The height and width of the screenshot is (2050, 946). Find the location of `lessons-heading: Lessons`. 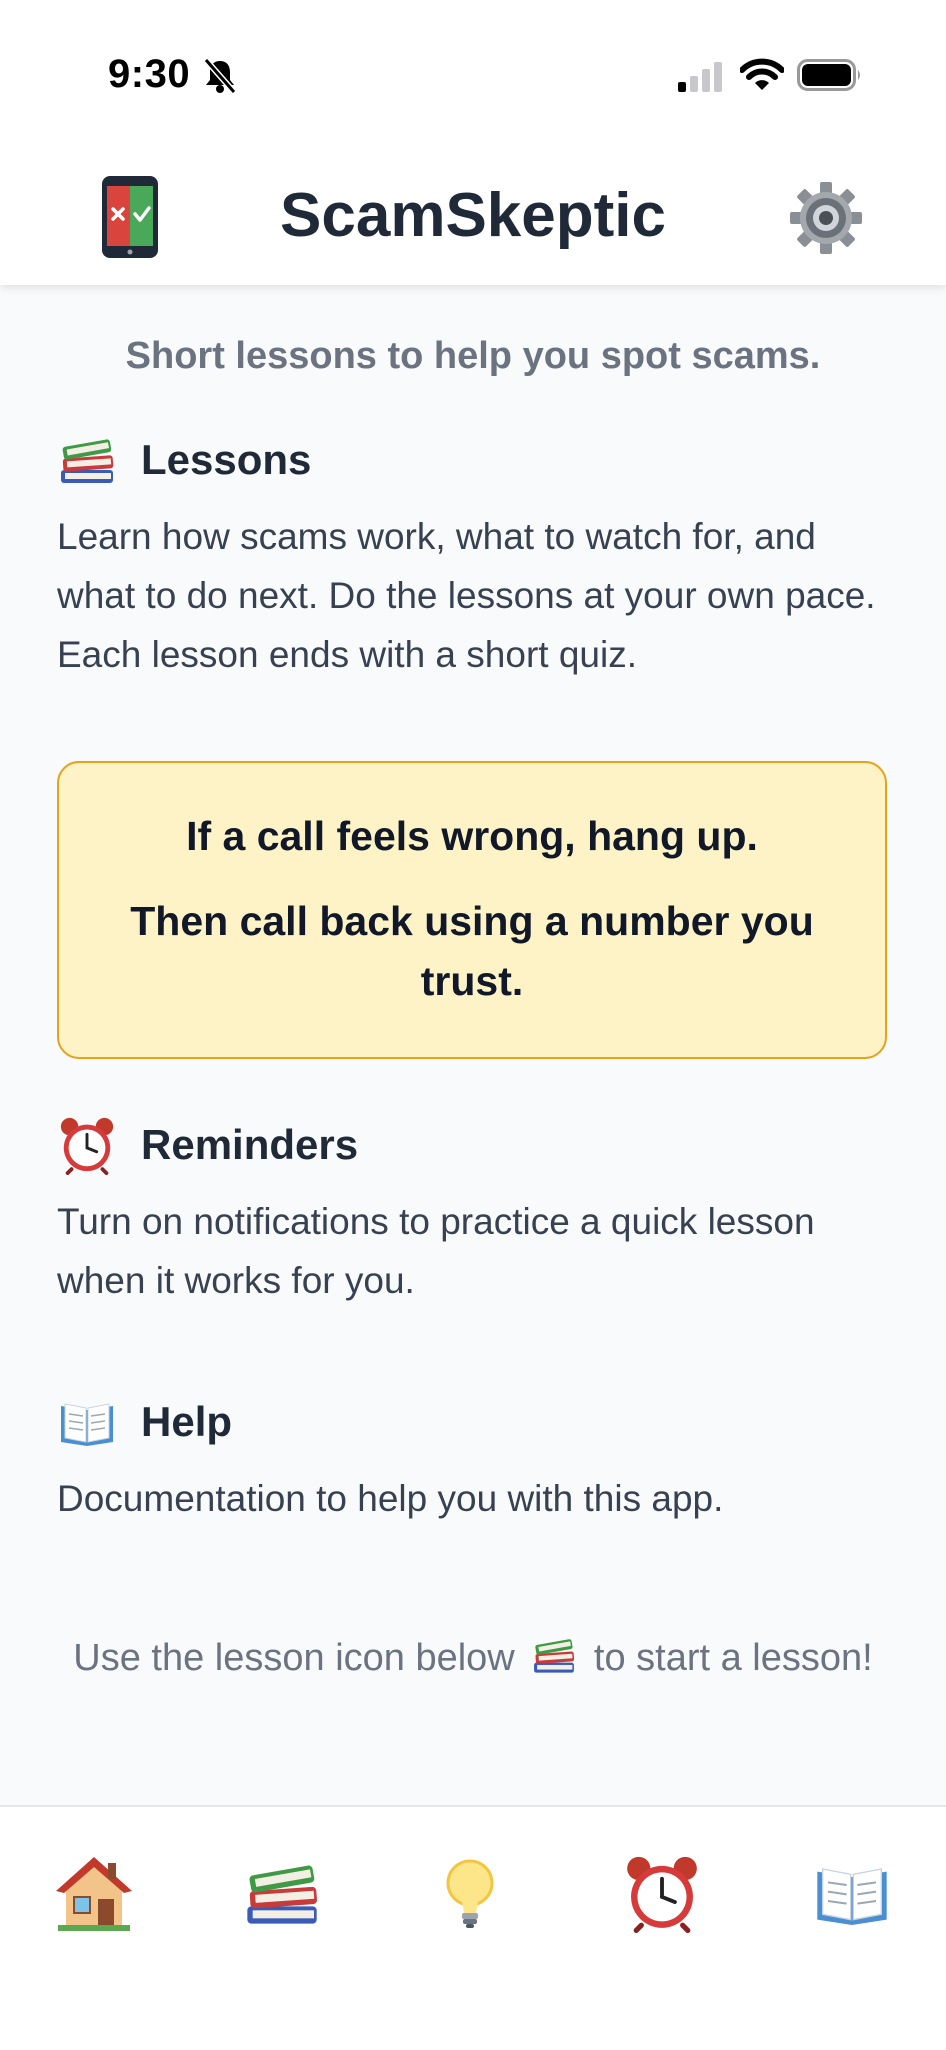

lessons-heading: Lessons is located at coordinates (184, 460).